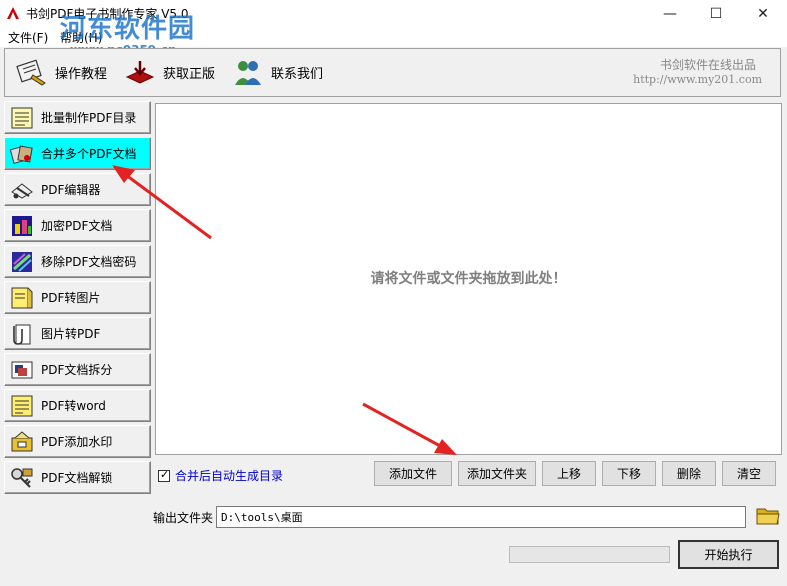 This screenshot has width=787, height=586. Describe the element at coordinates (297, 74) in the screenshot. I see `contact-label: 联系我们` at that location.